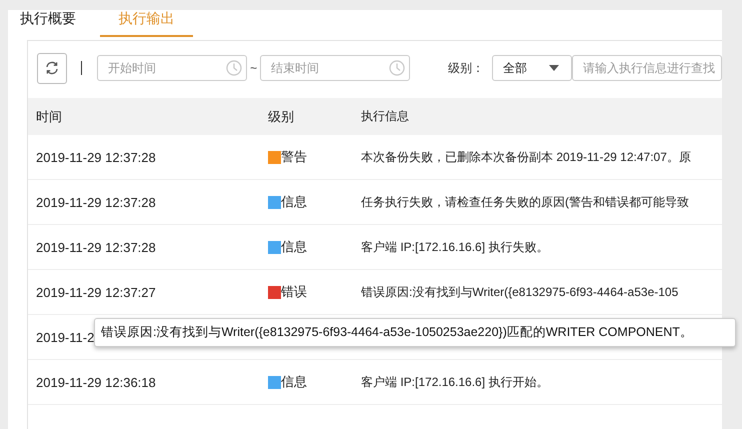 Image resolution: width=742 pixels, height=429 pixels. I want to click on table-cell: 错误原因:没有找到与Writer({e8132975-6f93-4464-a53e-105, so click(519, 291).